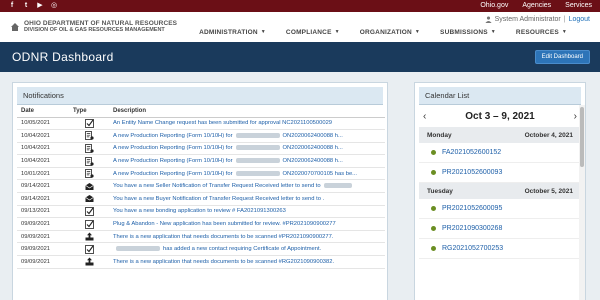 This screenshot has width=600, height=300. Describe the element at coordinates (579, 19) in the screenshot. I see `logout-link: Logout` at that location.